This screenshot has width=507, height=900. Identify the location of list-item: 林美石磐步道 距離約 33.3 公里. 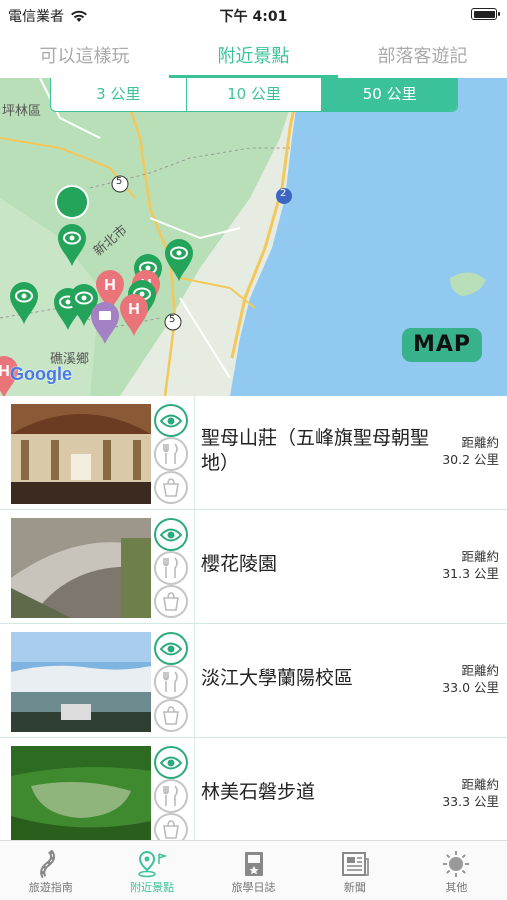
(253, 789).